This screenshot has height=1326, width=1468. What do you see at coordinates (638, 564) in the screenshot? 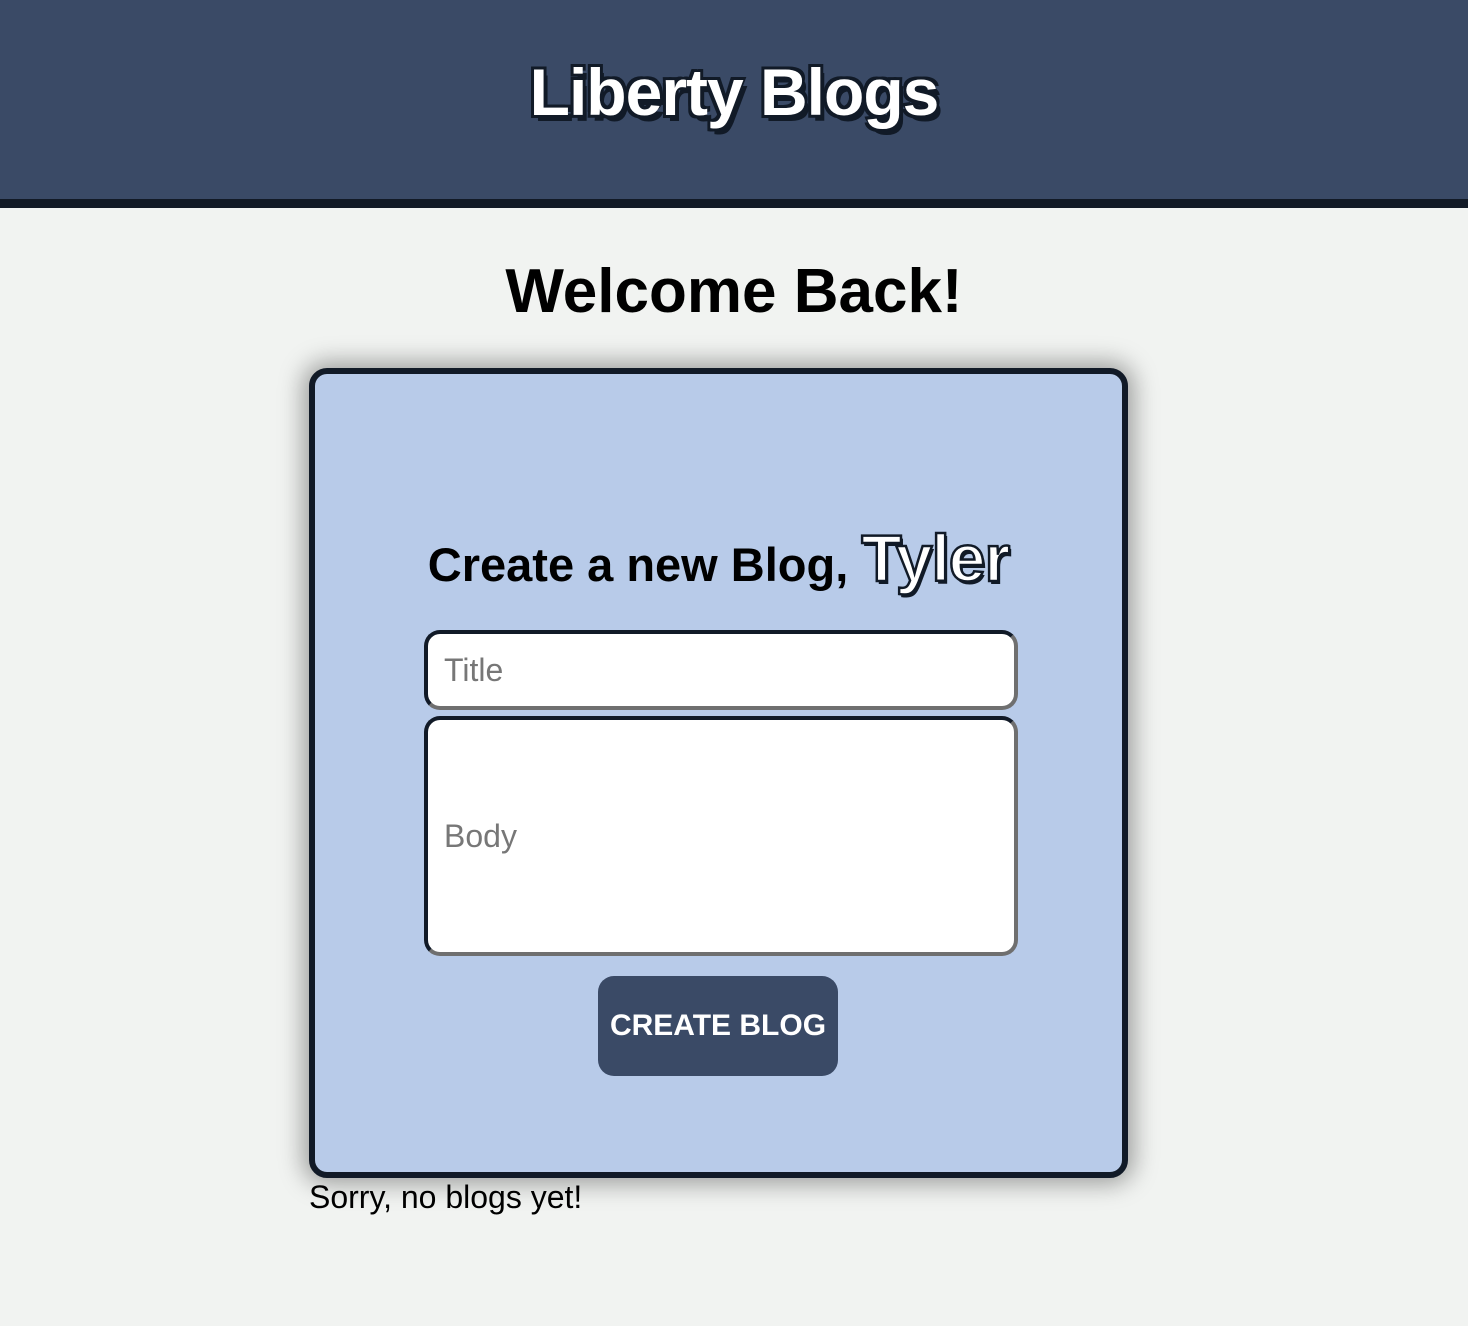
I see `create-blog-heading-text: Create a new Blog,` at bounding box center [638, 564].